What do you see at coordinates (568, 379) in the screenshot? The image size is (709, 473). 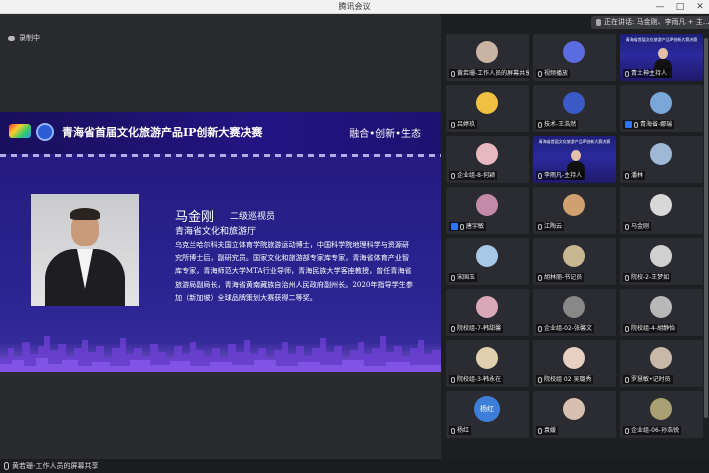 I see `participant-name: 院校组 02 吴璐秀` at bounding box center [568, 379].